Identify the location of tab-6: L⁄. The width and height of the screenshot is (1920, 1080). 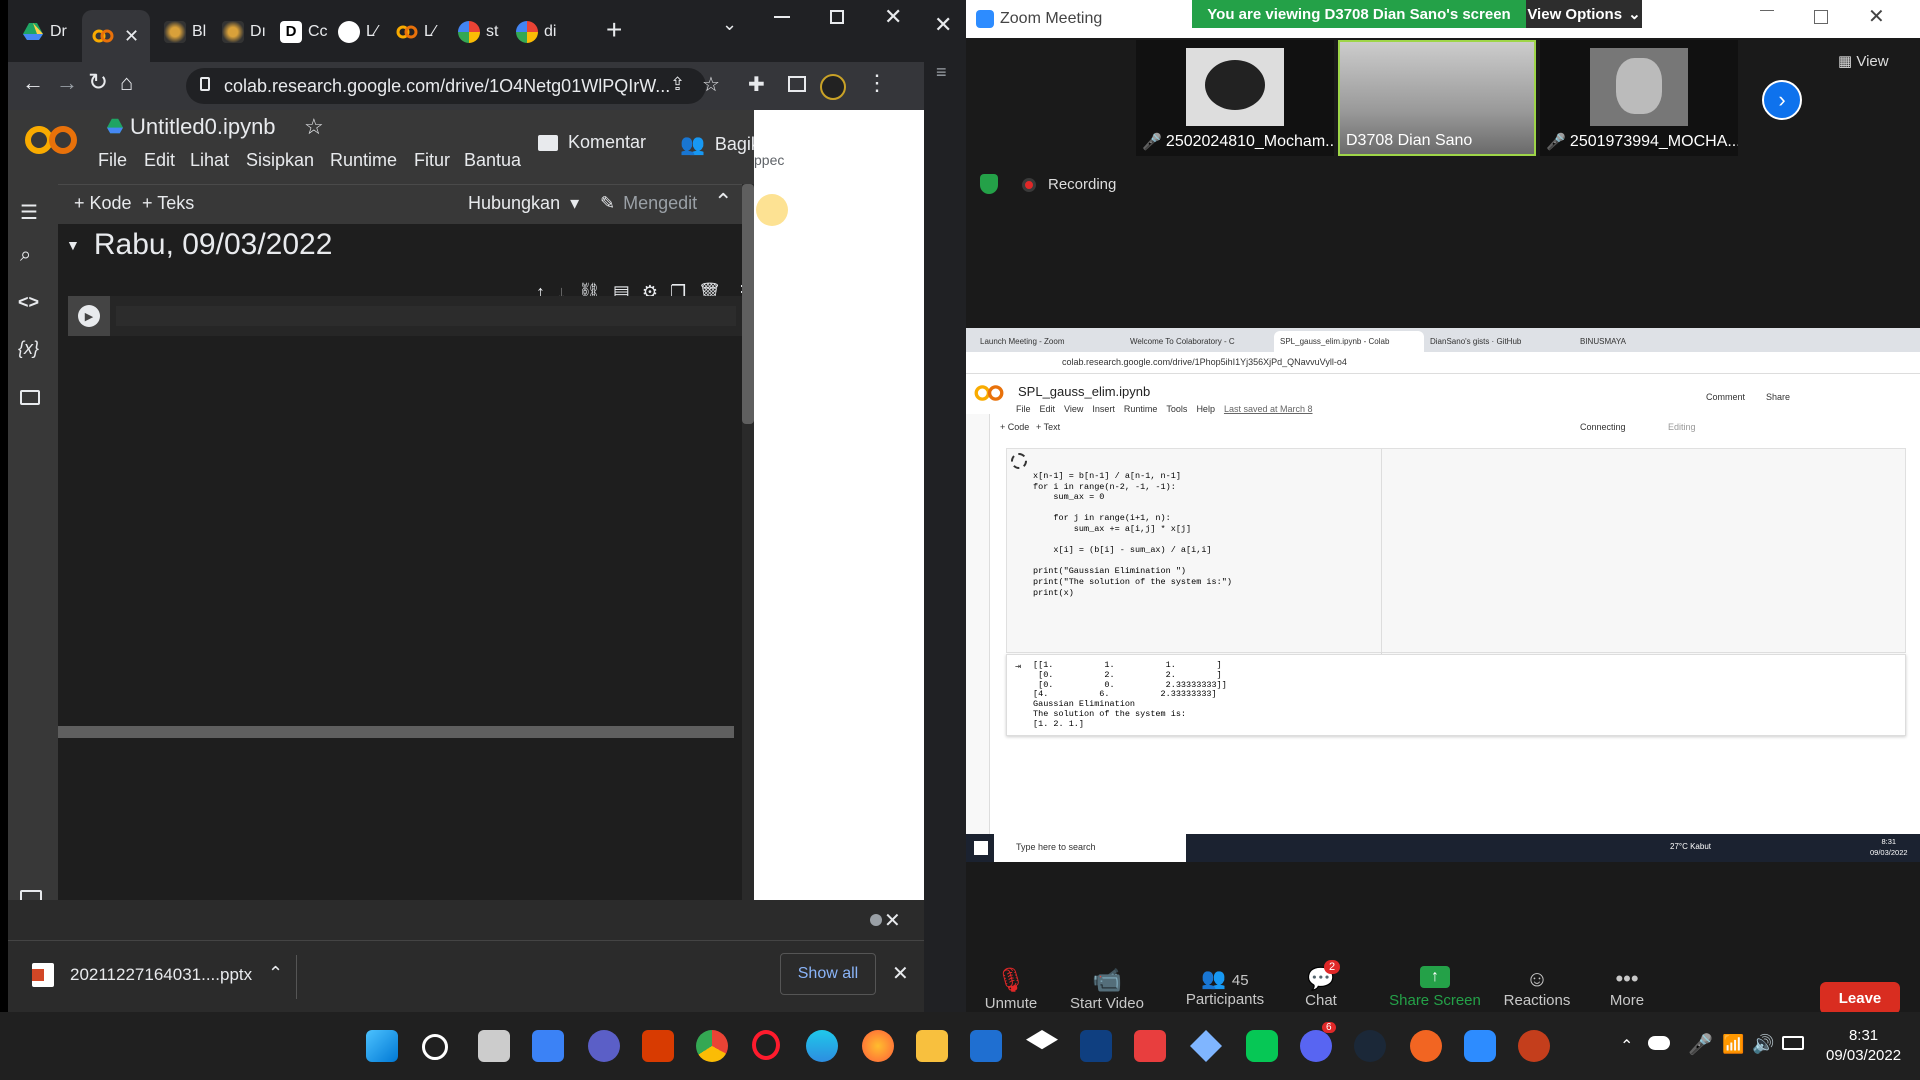
(356, 32).